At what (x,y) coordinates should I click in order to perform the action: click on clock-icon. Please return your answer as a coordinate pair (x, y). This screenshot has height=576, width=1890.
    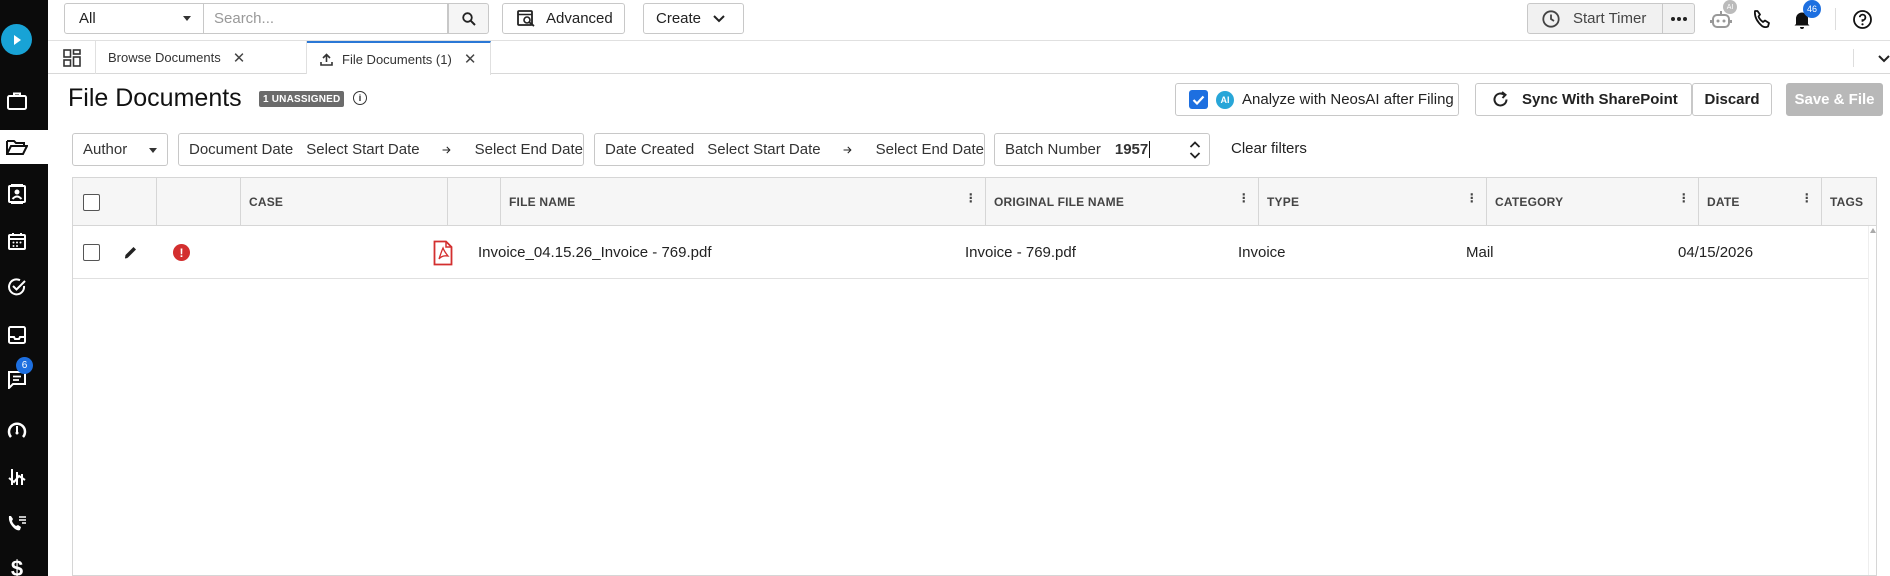
    Looking at the image, I should click on (1551, 18).